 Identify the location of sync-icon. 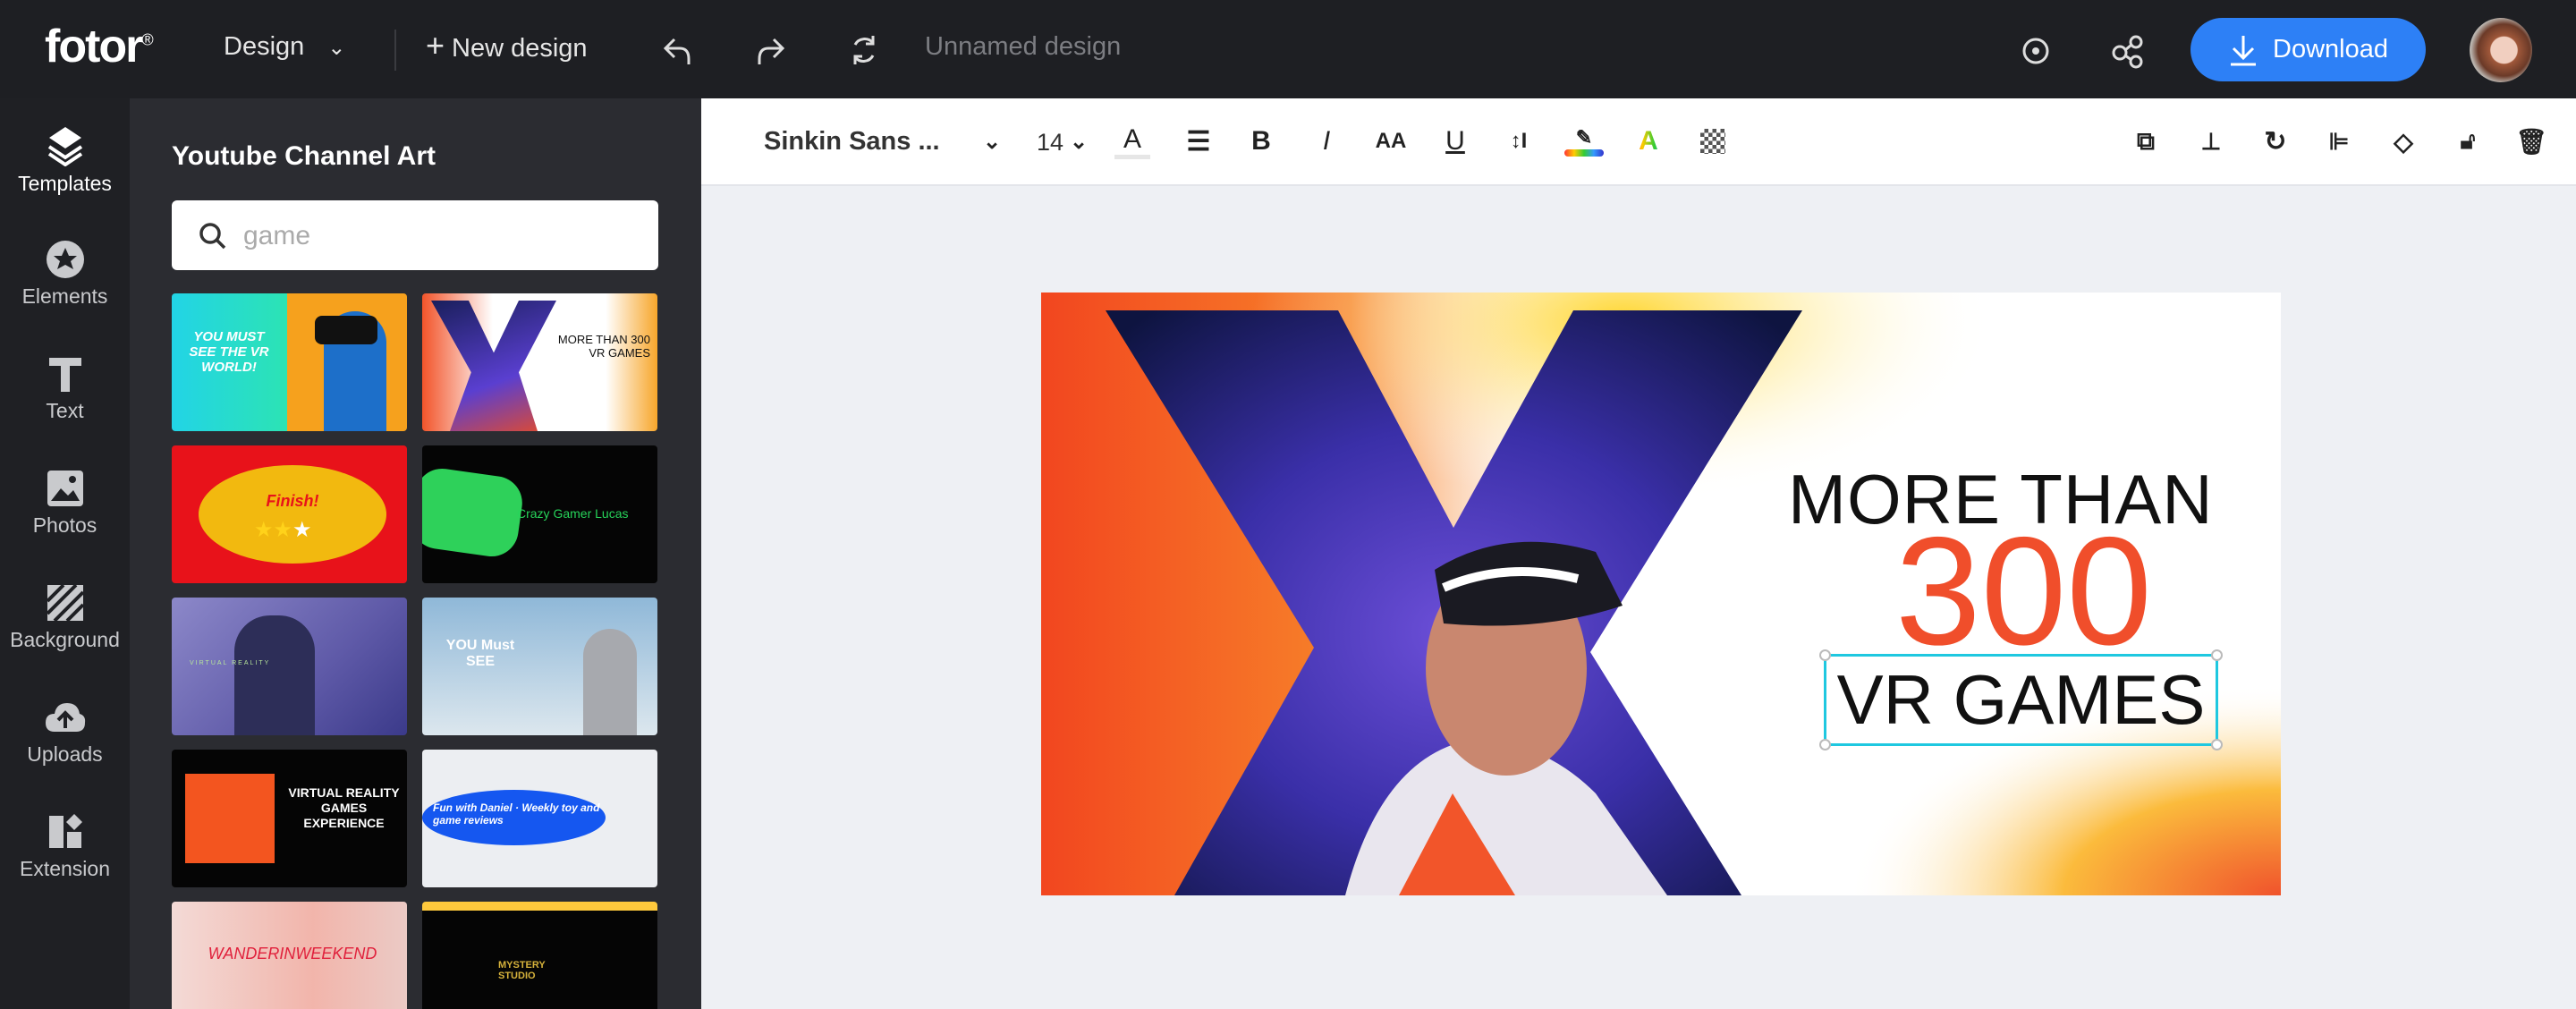
(864, 50).